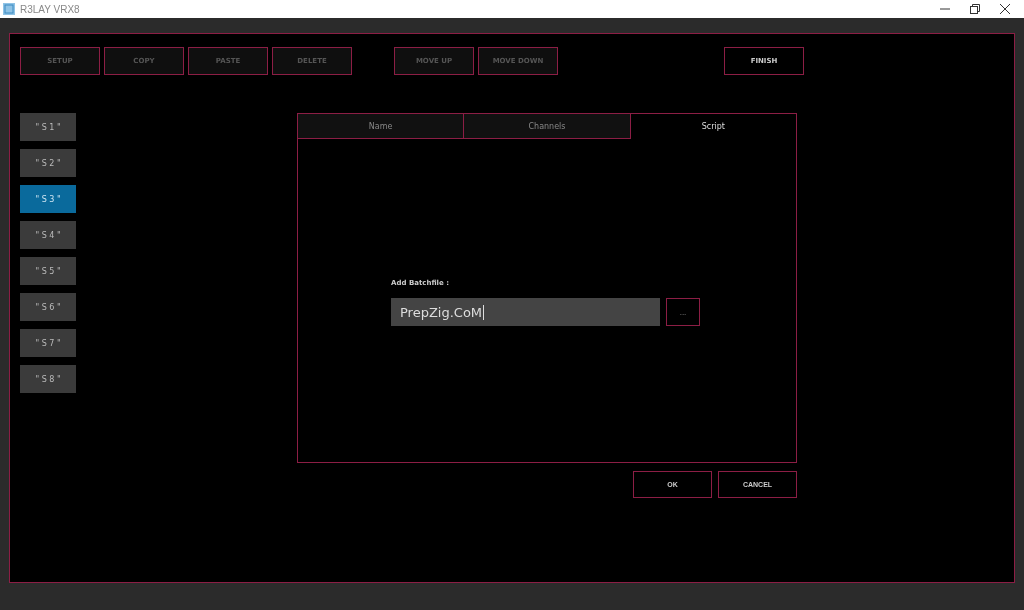 The height and width of the screenshot is (610, 1024). What do you see at coordinates (547, 126) in the screenshot?
I see `tab: Channels` at bounding box center [547, 126].